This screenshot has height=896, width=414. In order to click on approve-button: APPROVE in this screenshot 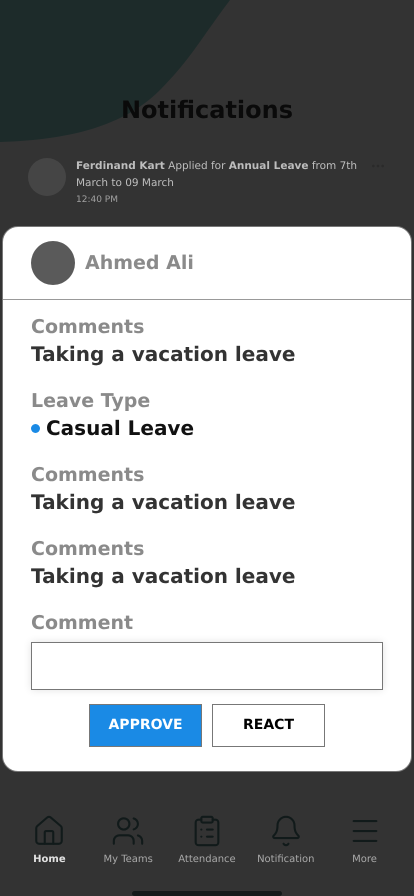, I will do `click(145, 725)`.